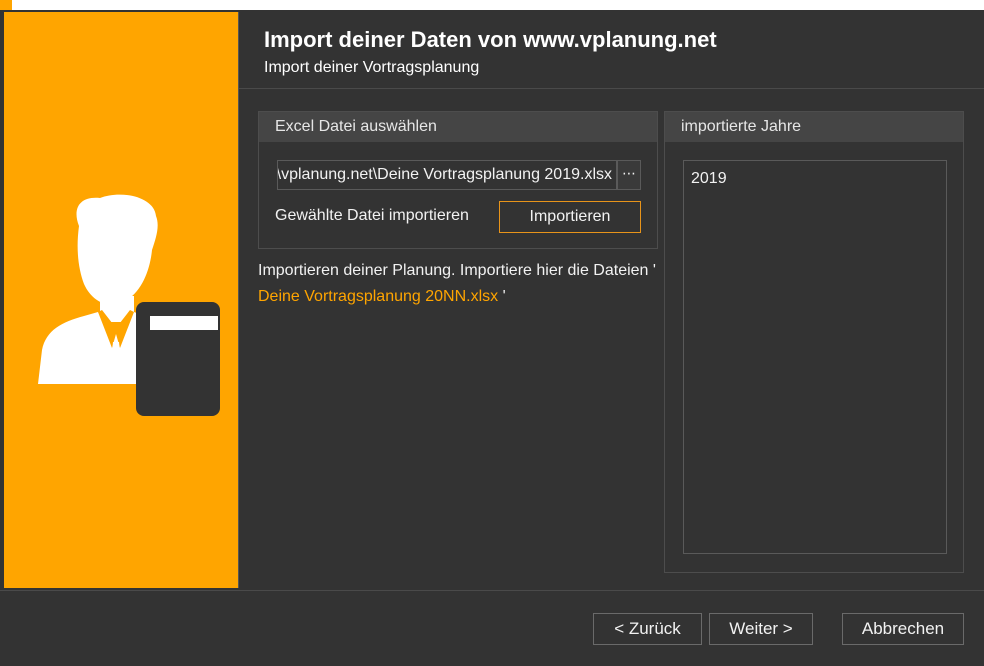 Image resolution: width=984 pixels, height=666 pixels. I want to click on list-item: 2019, so click(815, 174).